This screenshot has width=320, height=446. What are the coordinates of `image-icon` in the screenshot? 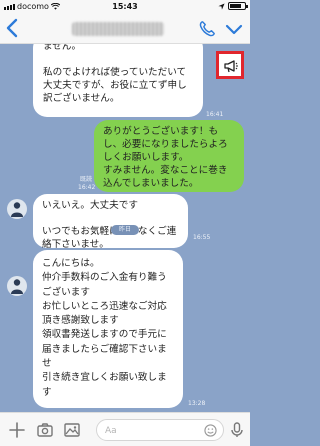 It's located at (72, 430).